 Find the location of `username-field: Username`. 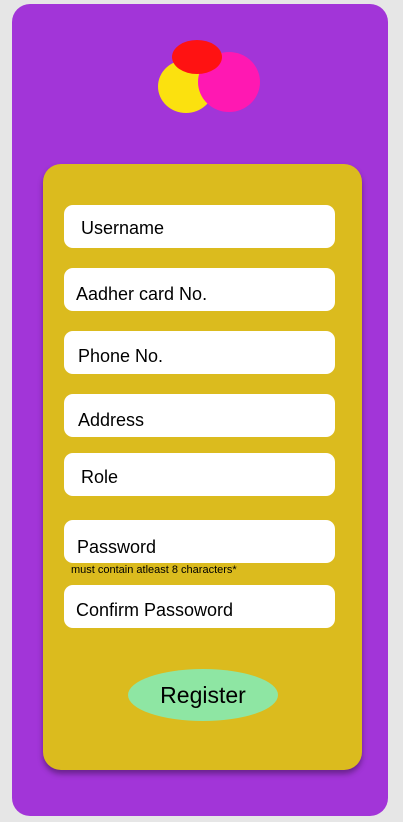

username-field: Username is located at coordinates (199, 226).